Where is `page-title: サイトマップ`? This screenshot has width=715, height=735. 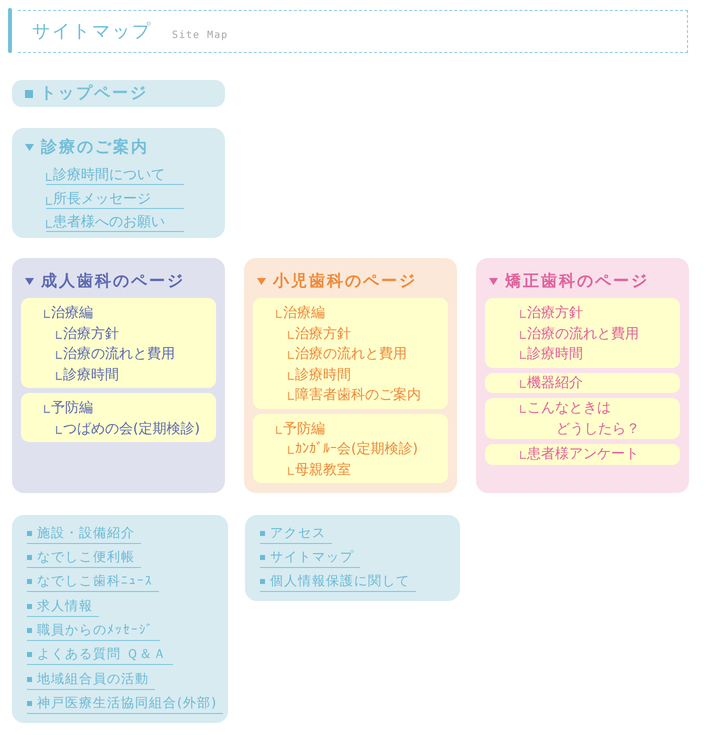 page-title: サイトマップ is located at coordinates (92, 31).